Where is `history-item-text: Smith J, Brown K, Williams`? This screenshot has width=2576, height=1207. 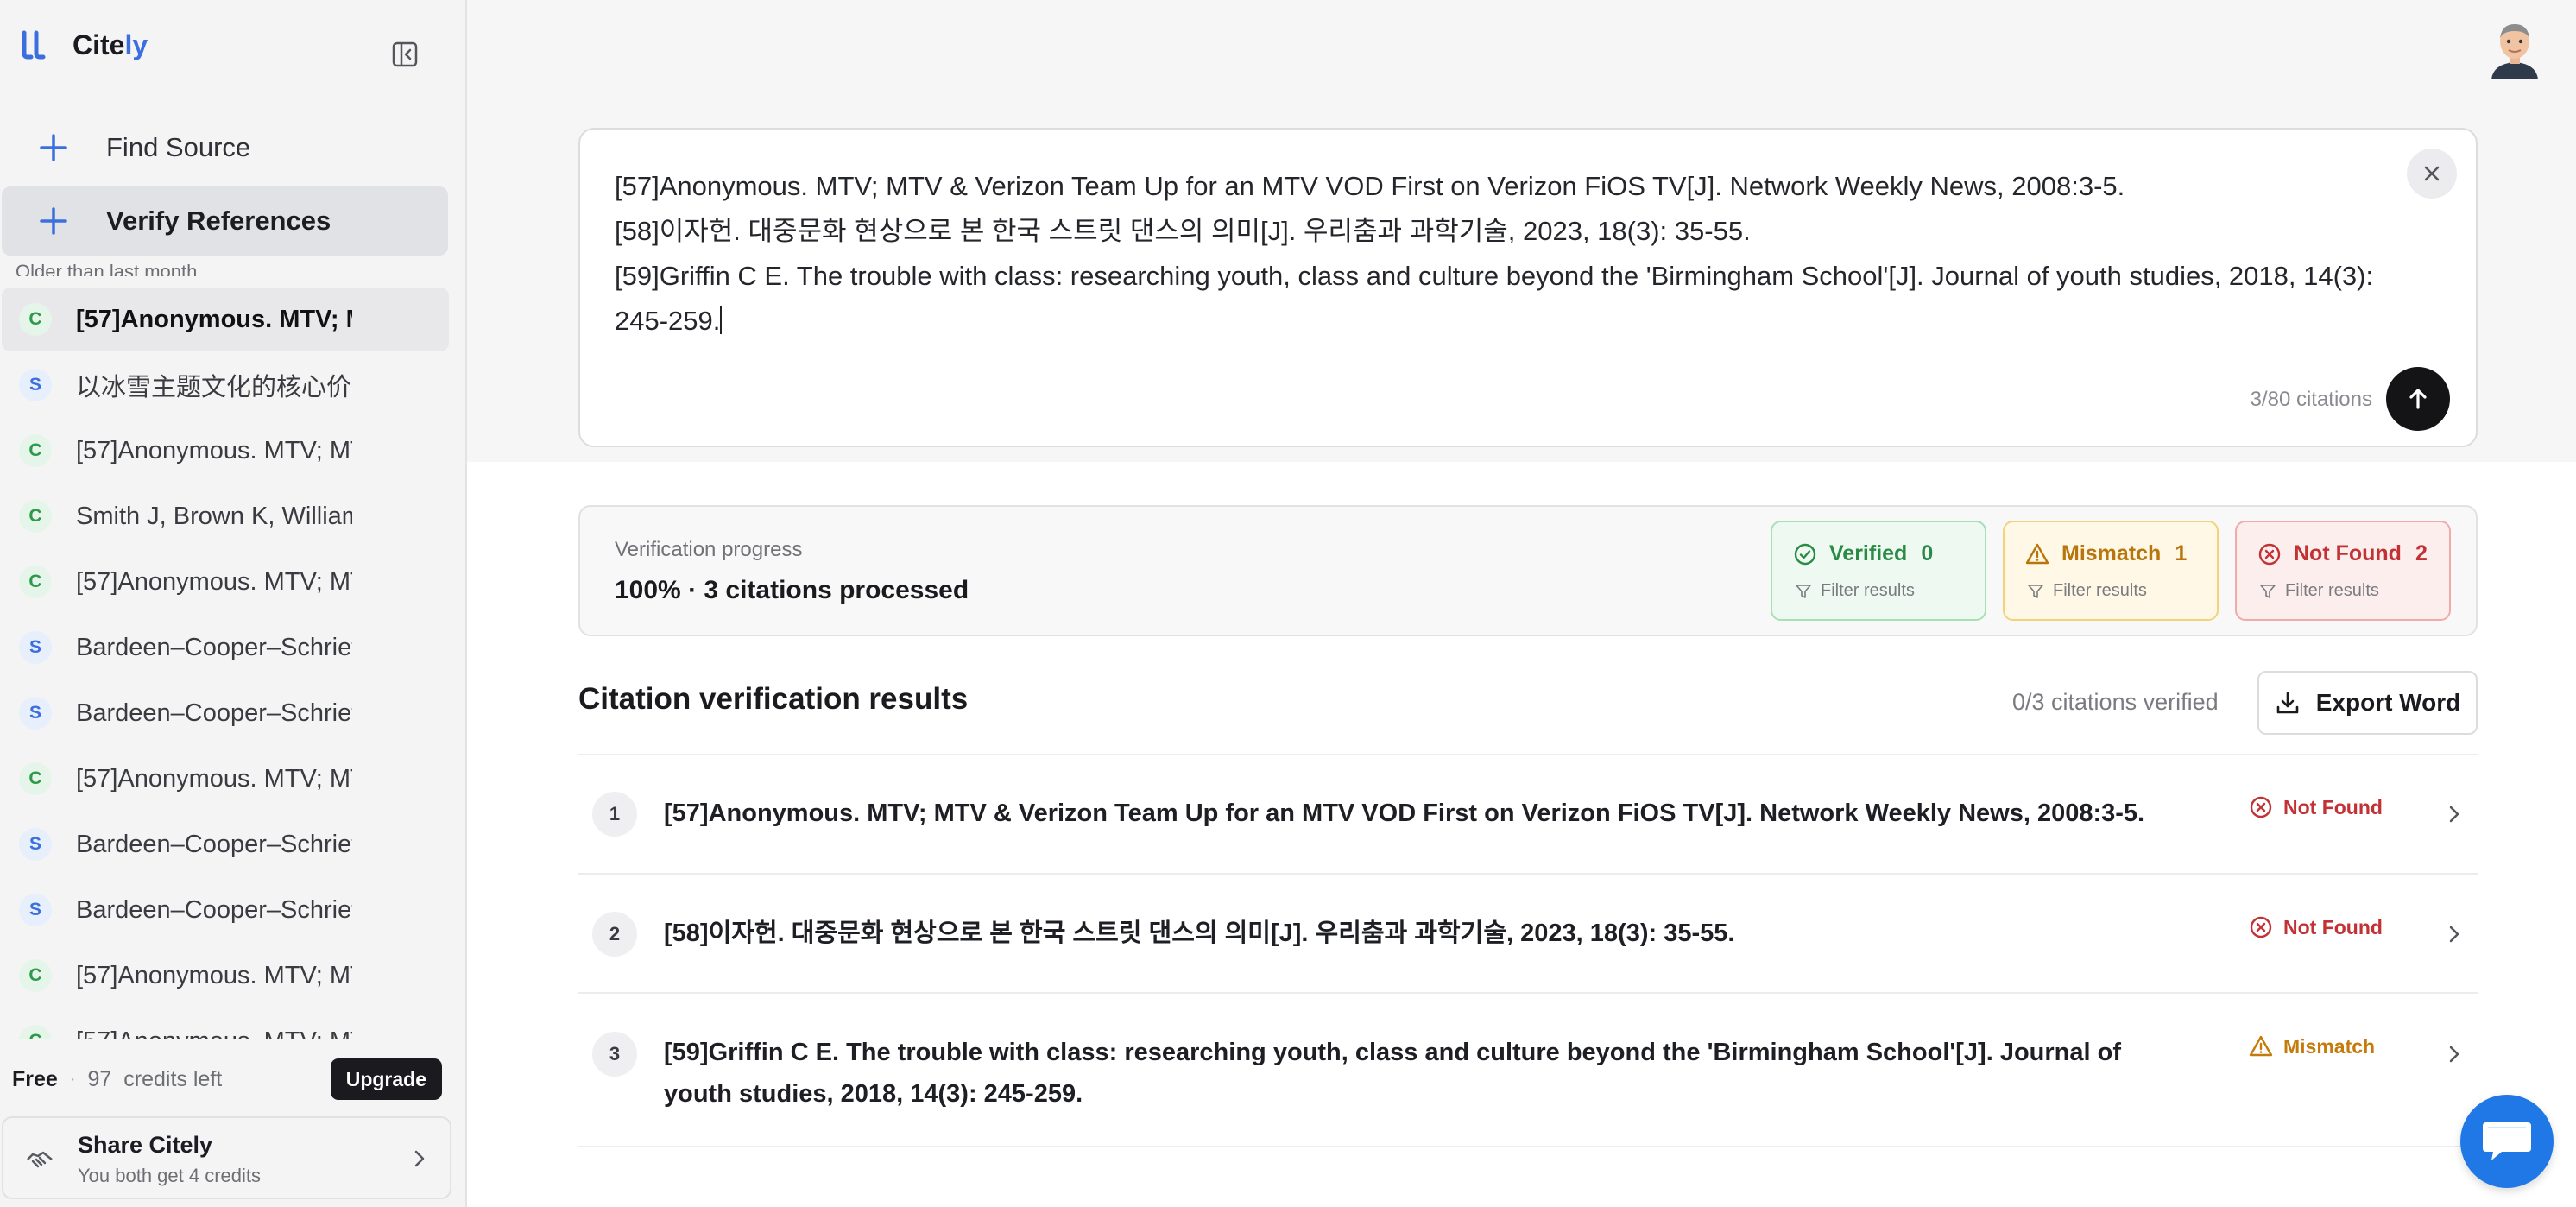
history-item-text: Smith J, Brown K, Williams is located at coordinates (214, 516).